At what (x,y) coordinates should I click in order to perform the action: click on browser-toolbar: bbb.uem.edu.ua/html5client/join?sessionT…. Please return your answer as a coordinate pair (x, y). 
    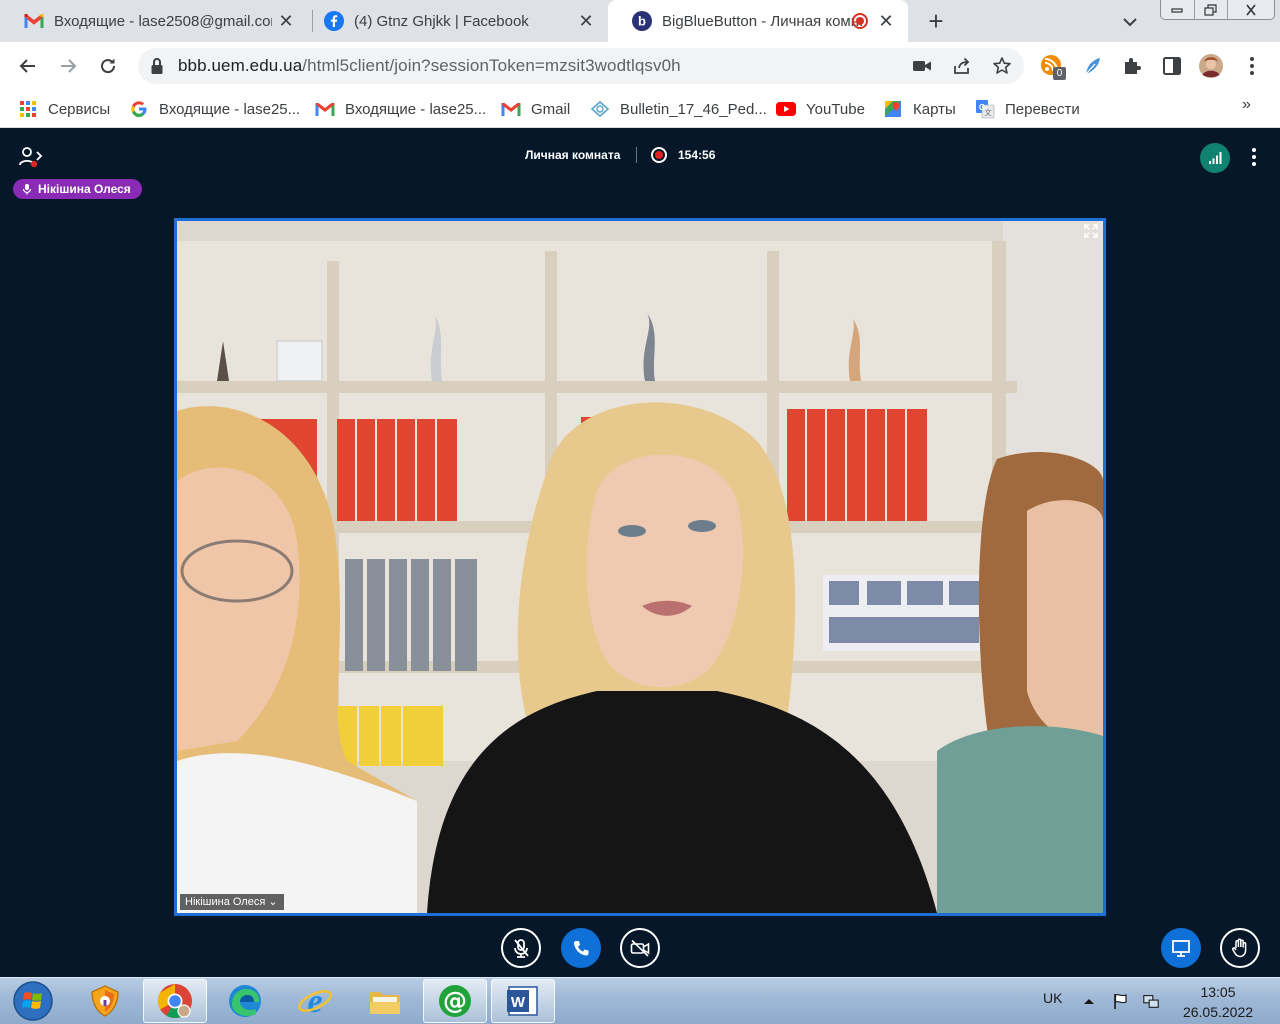
    Looking at the image, I should click on (640, 66).